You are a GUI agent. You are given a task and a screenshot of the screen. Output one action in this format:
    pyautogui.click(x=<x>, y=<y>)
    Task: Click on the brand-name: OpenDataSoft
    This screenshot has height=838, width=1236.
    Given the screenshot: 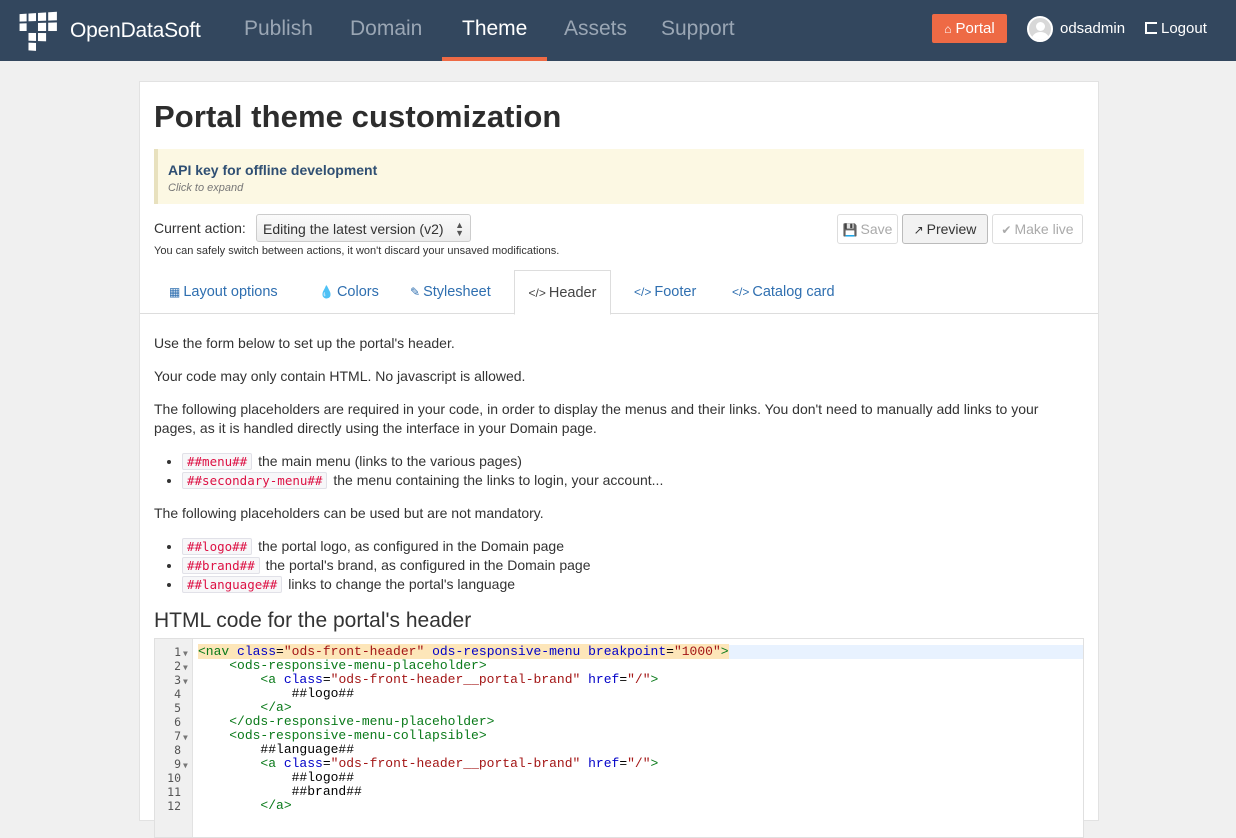 What is the action you would take?
    pyautogui.click(x=135, y=30)
    